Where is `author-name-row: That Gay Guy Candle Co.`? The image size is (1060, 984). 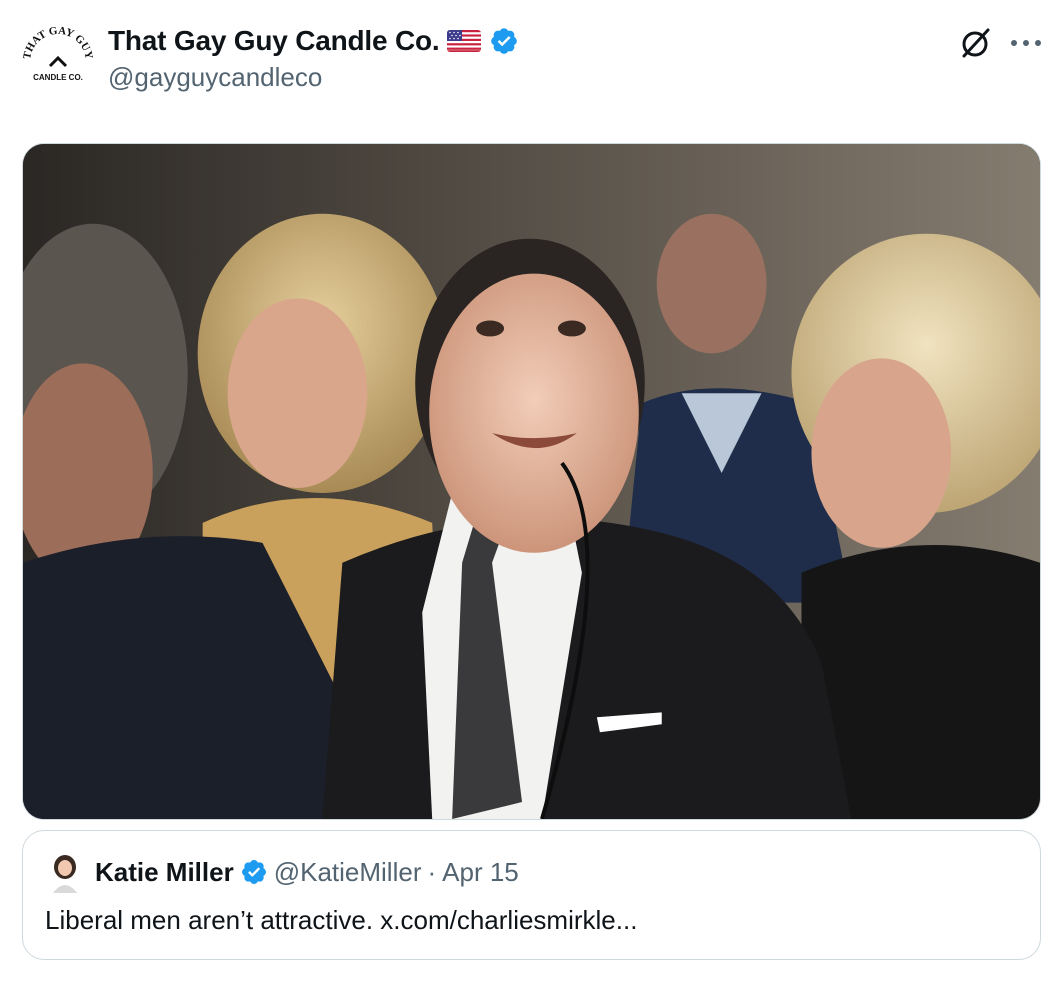 author-name-row: That Gay Guy Candle Co. is located at coordinates (313, 41).